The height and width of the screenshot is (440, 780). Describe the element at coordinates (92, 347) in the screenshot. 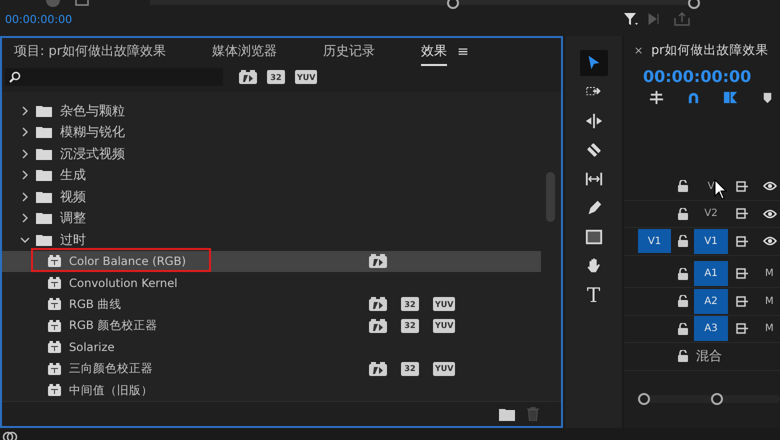

I see `effect-label: Solarize` at that location.